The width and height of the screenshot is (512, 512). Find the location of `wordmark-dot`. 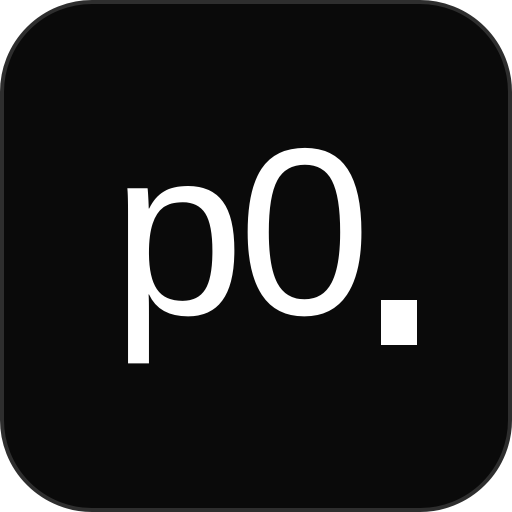

wordmark-dot is located at coordinates (399, 322).